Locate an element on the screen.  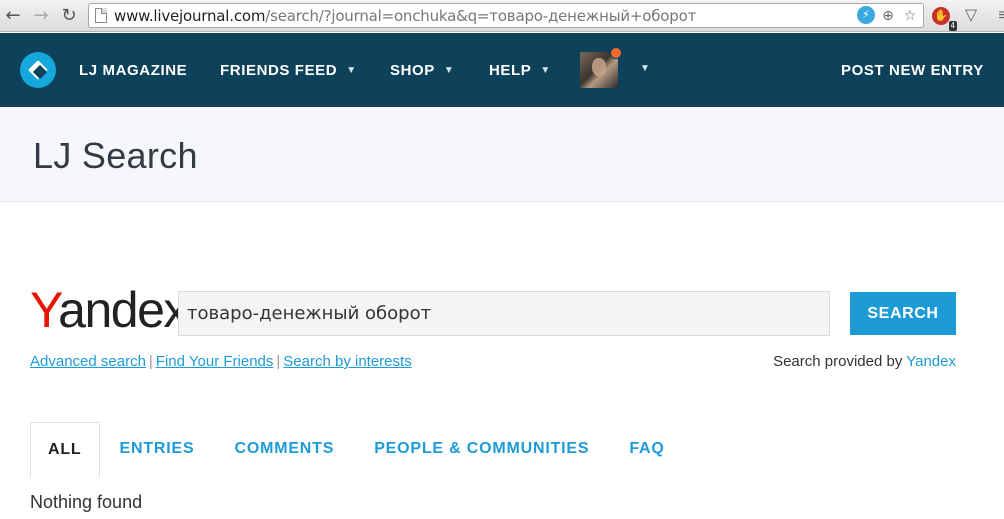
result-message: Nothing found is located at coordinates (86, 502).